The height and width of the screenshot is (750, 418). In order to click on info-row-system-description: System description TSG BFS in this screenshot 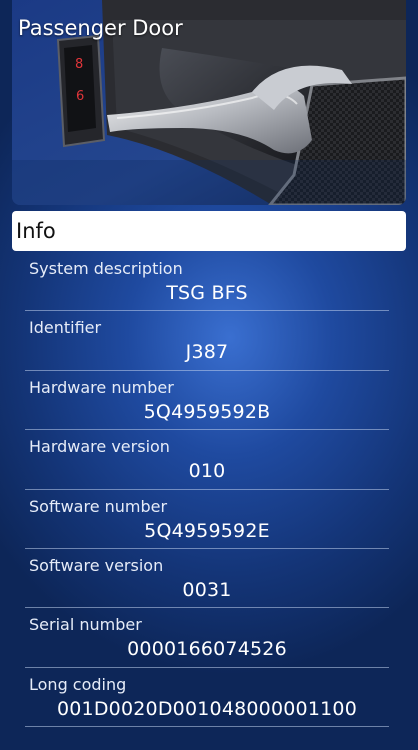, I will do `click(207, 282)`.